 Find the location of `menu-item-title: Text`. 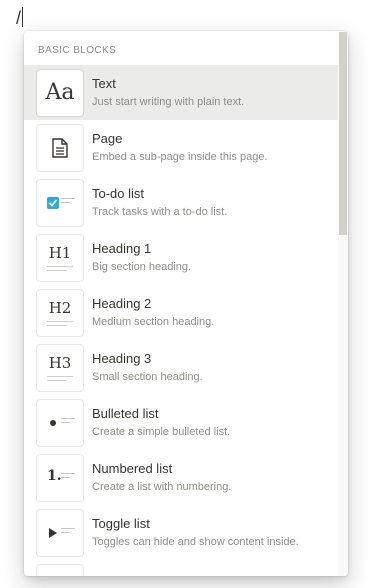

menu-item-title: Text is located at coordinates (104, 83).